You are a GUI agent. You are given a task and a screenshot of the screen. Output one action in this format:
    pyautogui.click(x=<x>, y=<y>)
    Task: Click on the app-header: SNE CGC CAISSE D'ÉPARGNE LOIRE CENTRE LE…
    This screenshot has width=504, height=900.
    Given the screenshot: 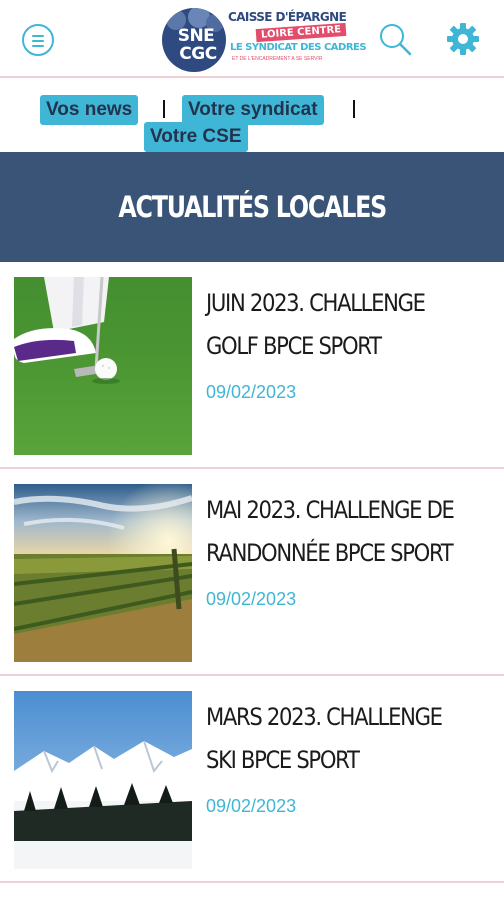 What is the action you would take?
    pyautogui.click(x=252, y=39)
    